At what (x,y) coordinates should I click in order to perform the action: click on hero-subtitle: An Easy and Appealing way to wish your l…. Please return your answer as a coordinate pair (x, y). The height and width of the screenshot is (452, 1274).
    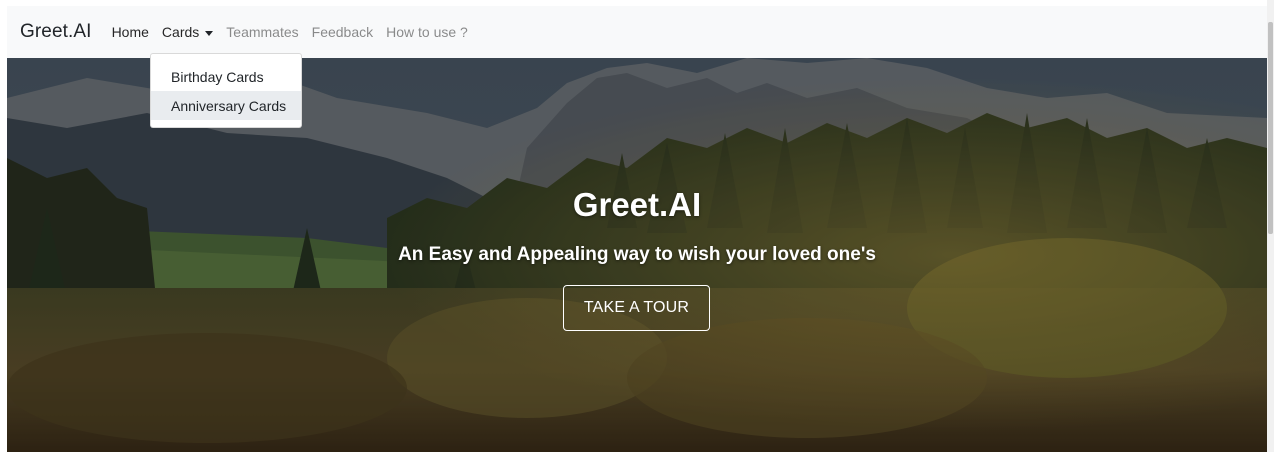
    Looking at the image, I should click on (637, 254).